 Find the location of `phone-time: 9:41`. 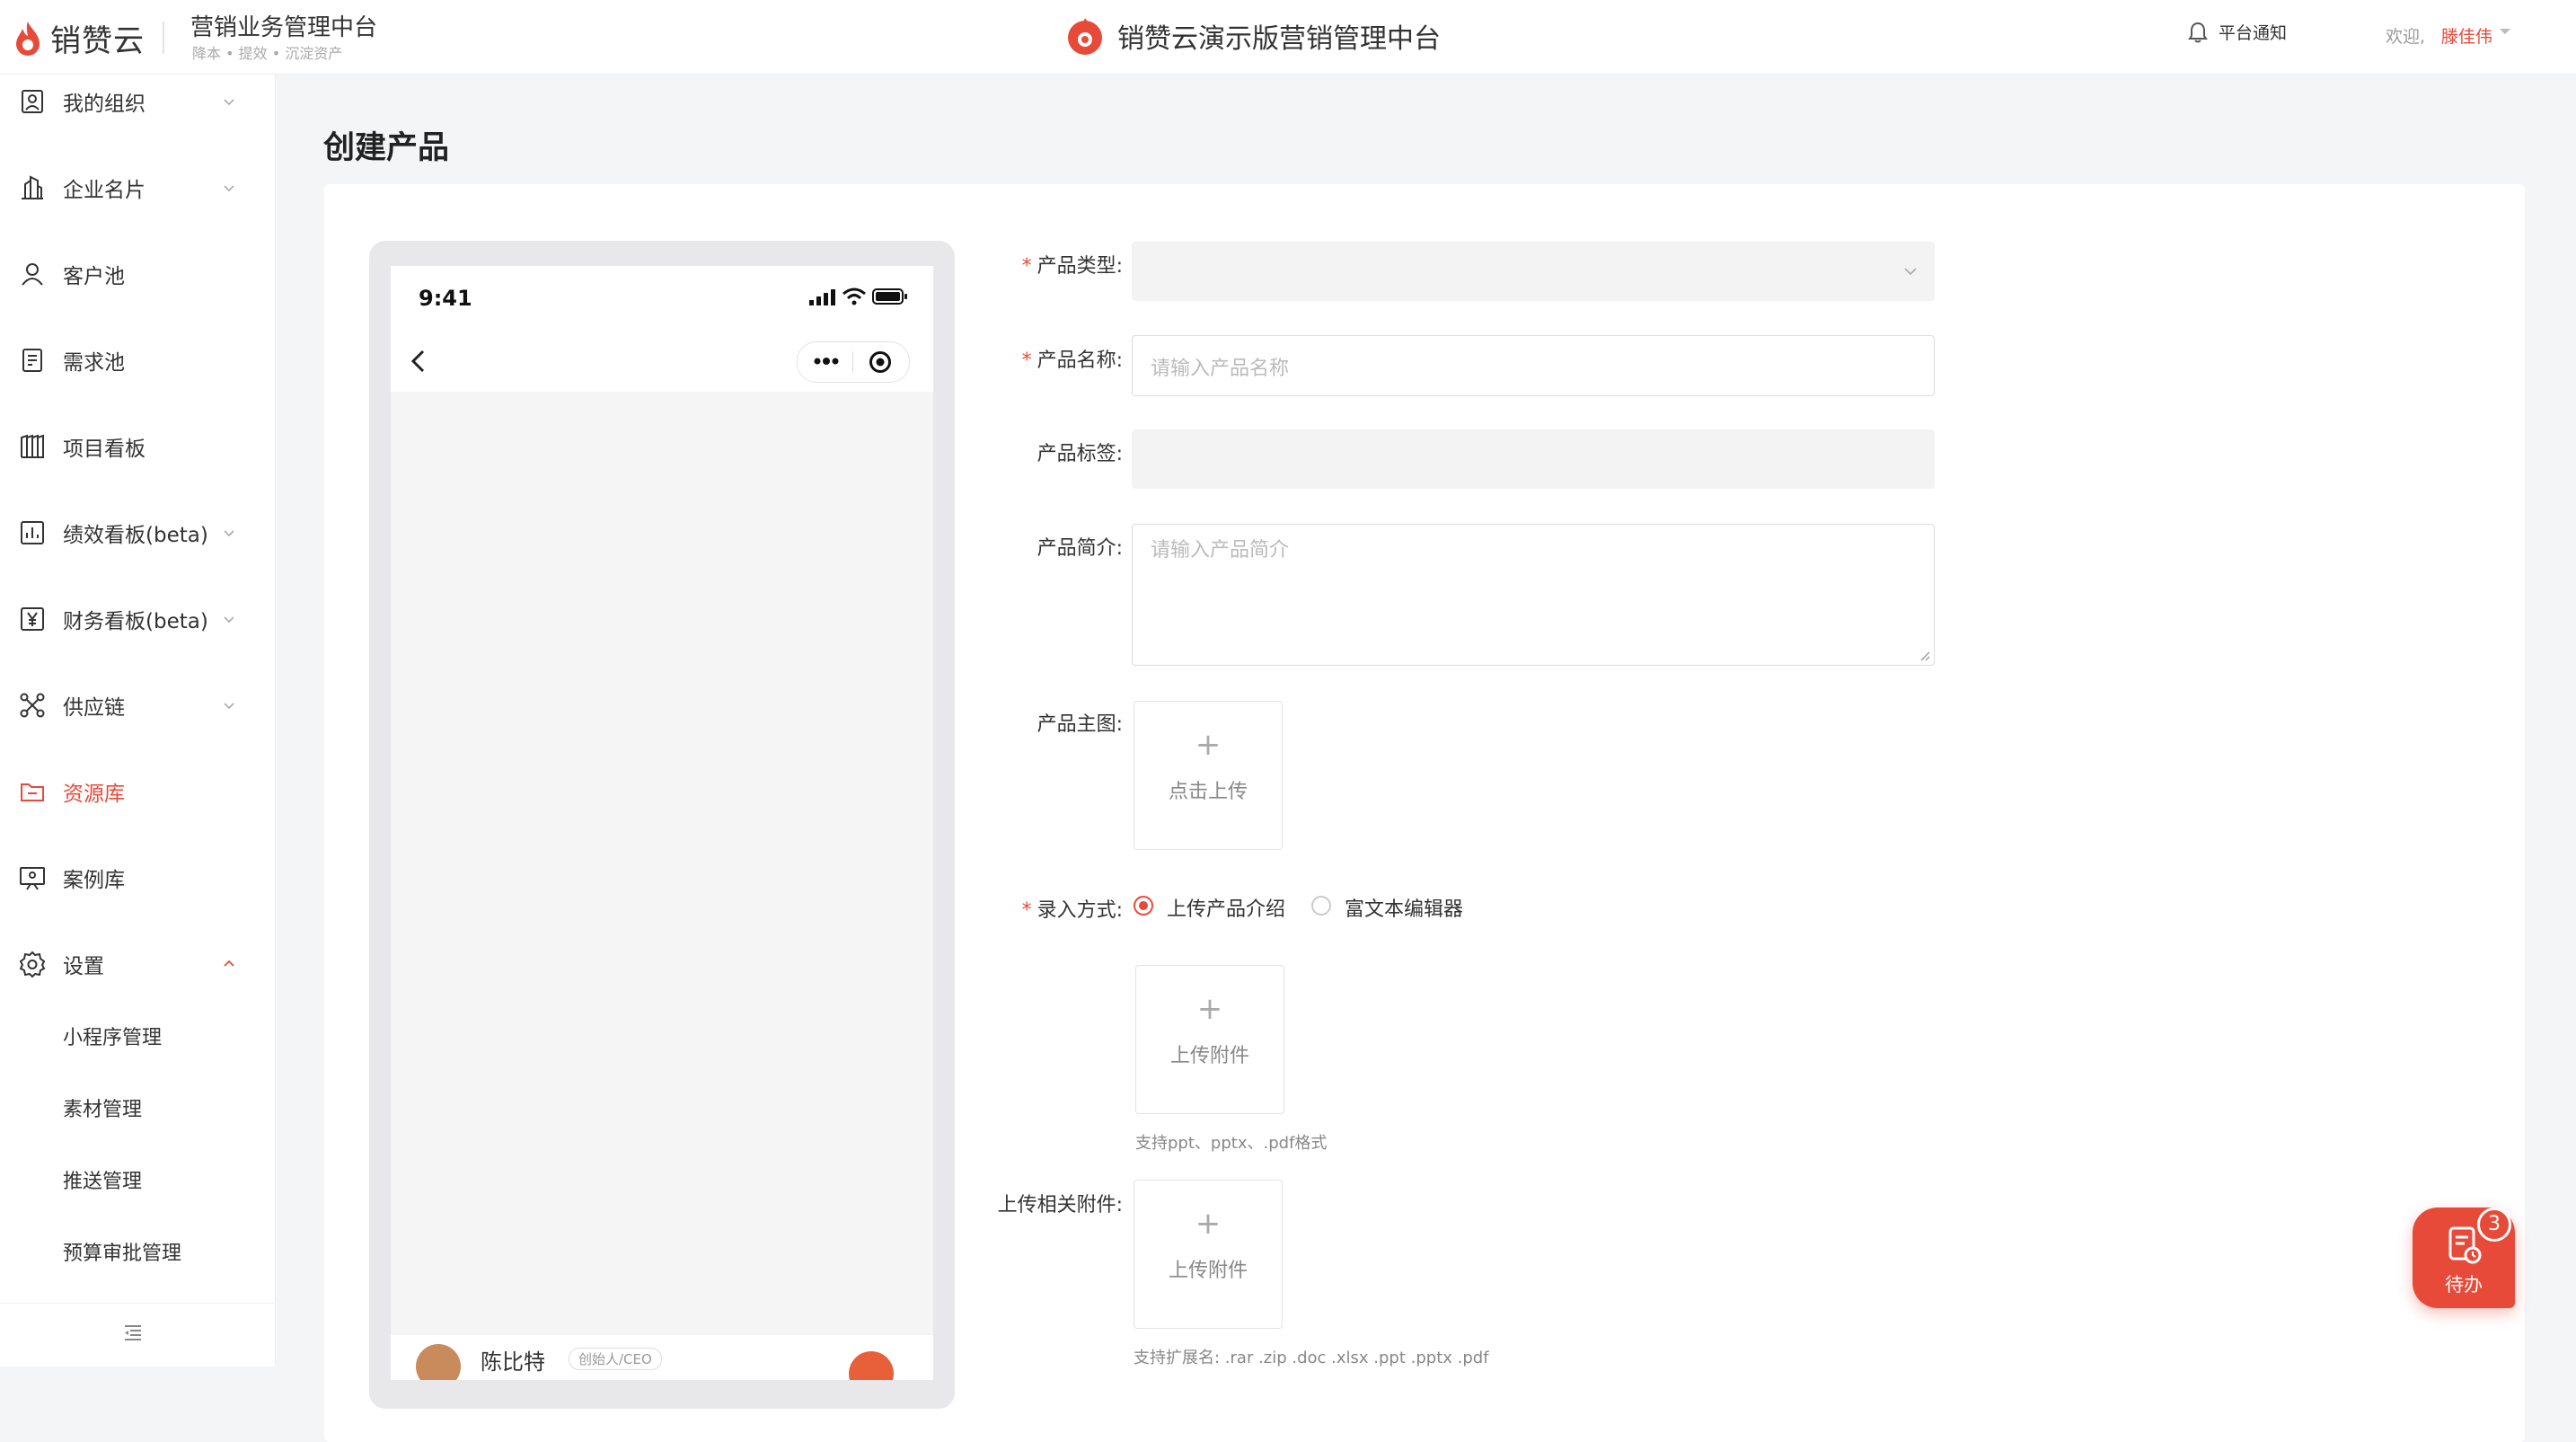

phone-time: 9:41 is located at coordinates (445, 298).